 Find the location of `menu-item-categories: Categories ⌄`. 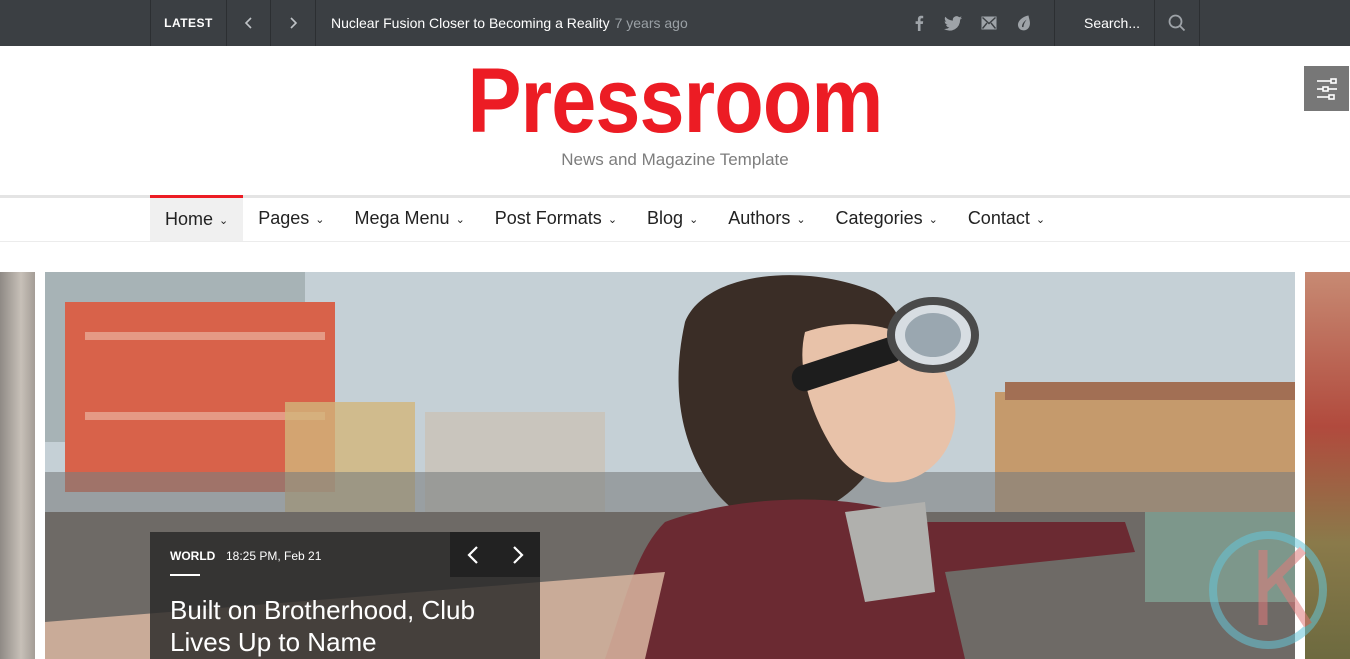

menu-item-categories: Categories ⌄ is located at coordinates (887, 218).